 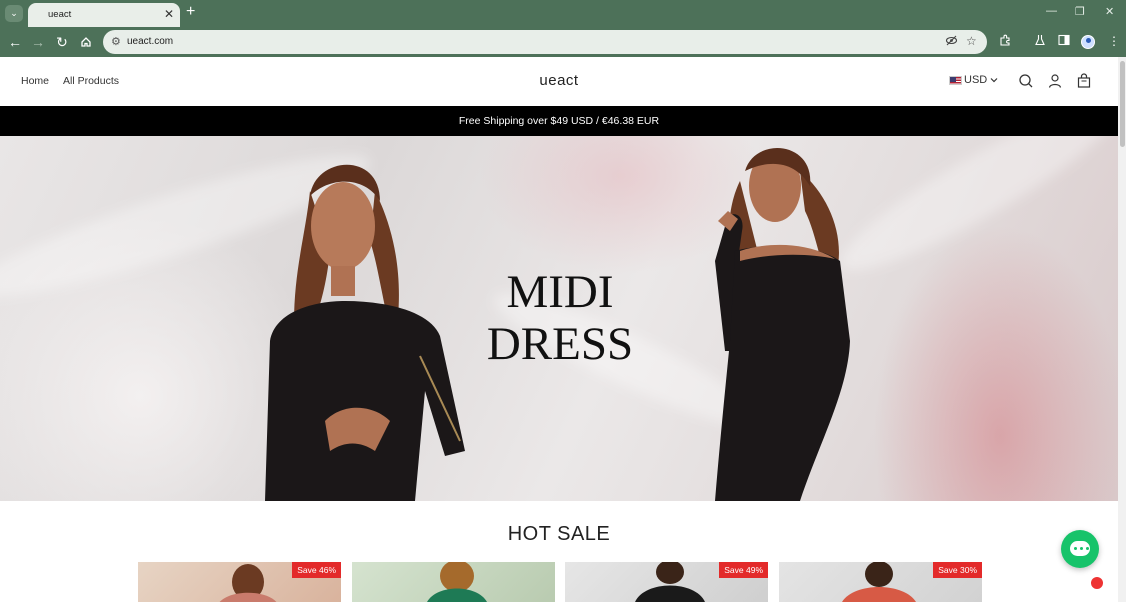 What do you see at coordinates (365, 332) in the screenshot?
I see `model-left-image` at bounding box center [365, 332].